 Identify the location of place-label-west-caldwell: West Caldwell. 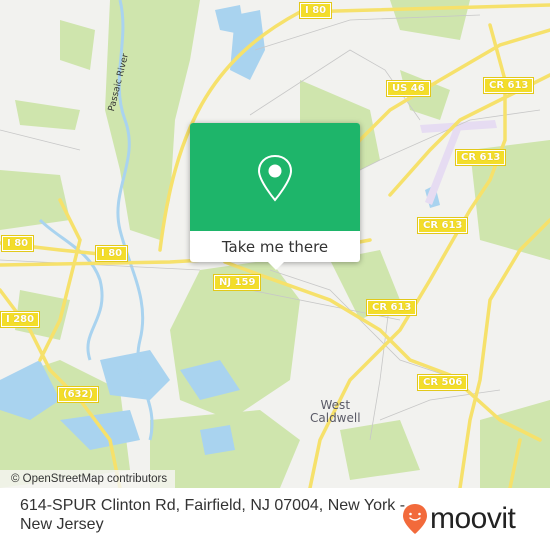
(335, 412).